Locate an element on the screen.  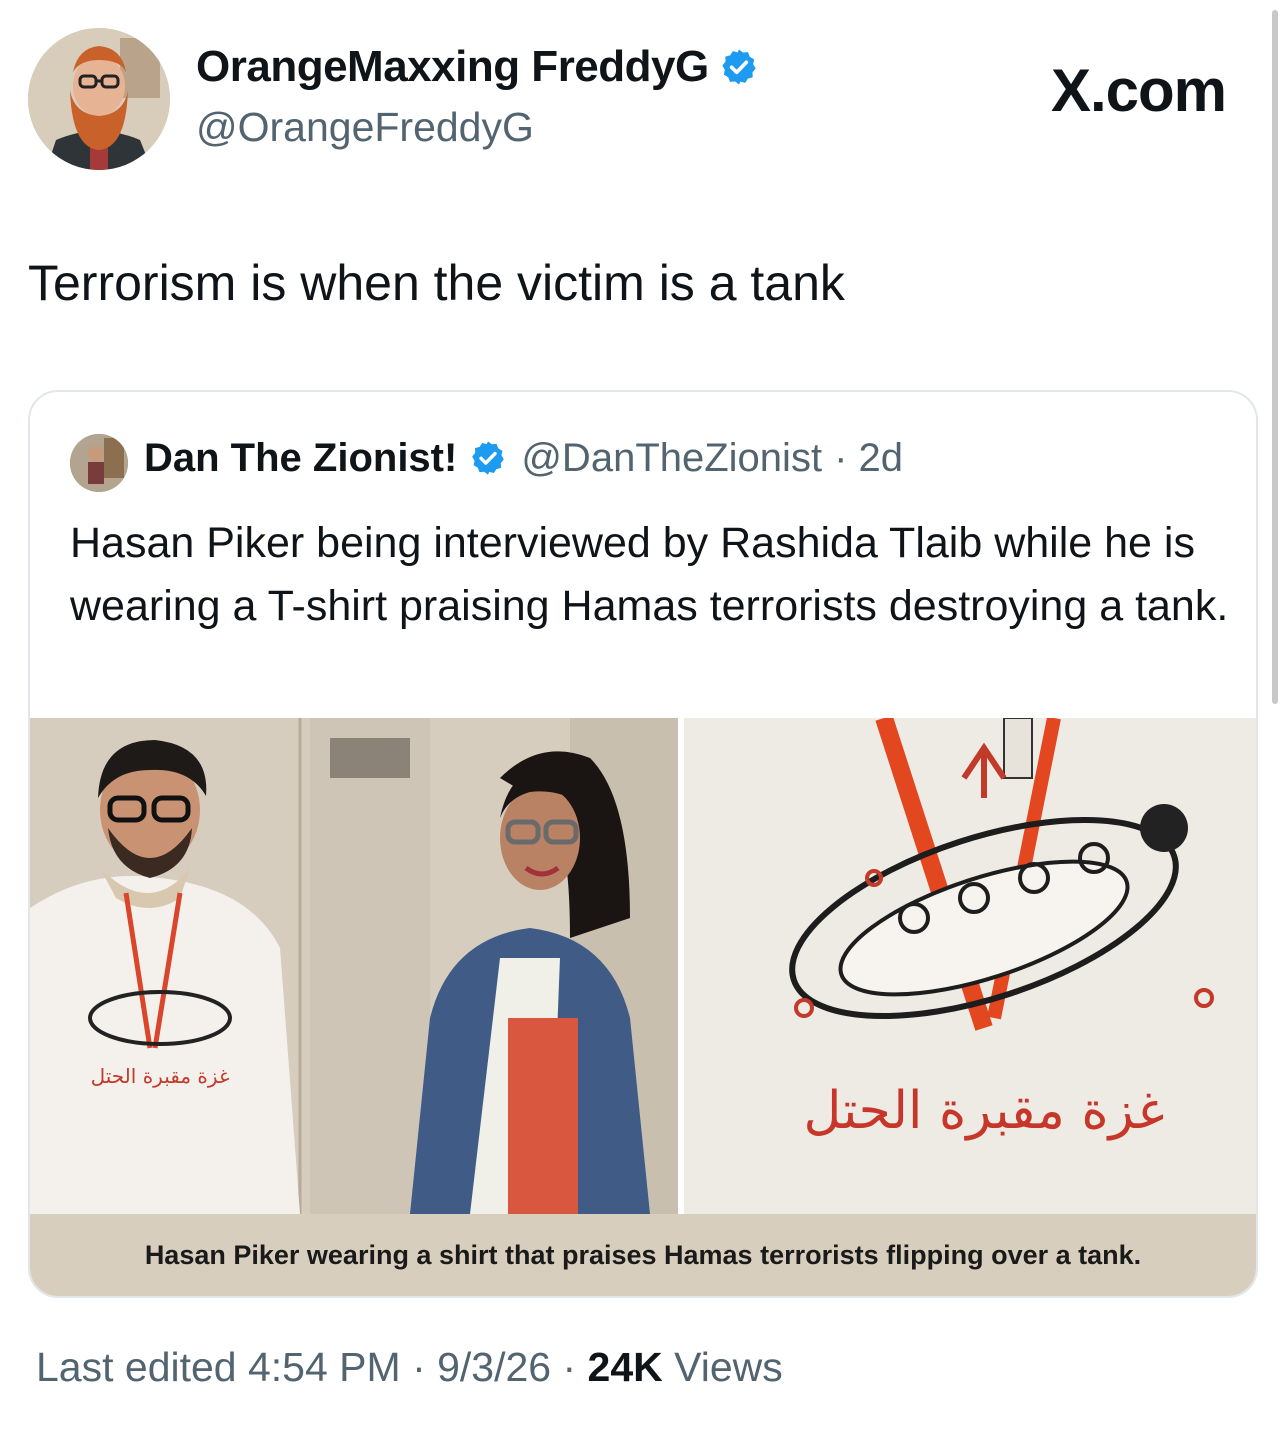
author-avatar is located at coordinates (99, 99).